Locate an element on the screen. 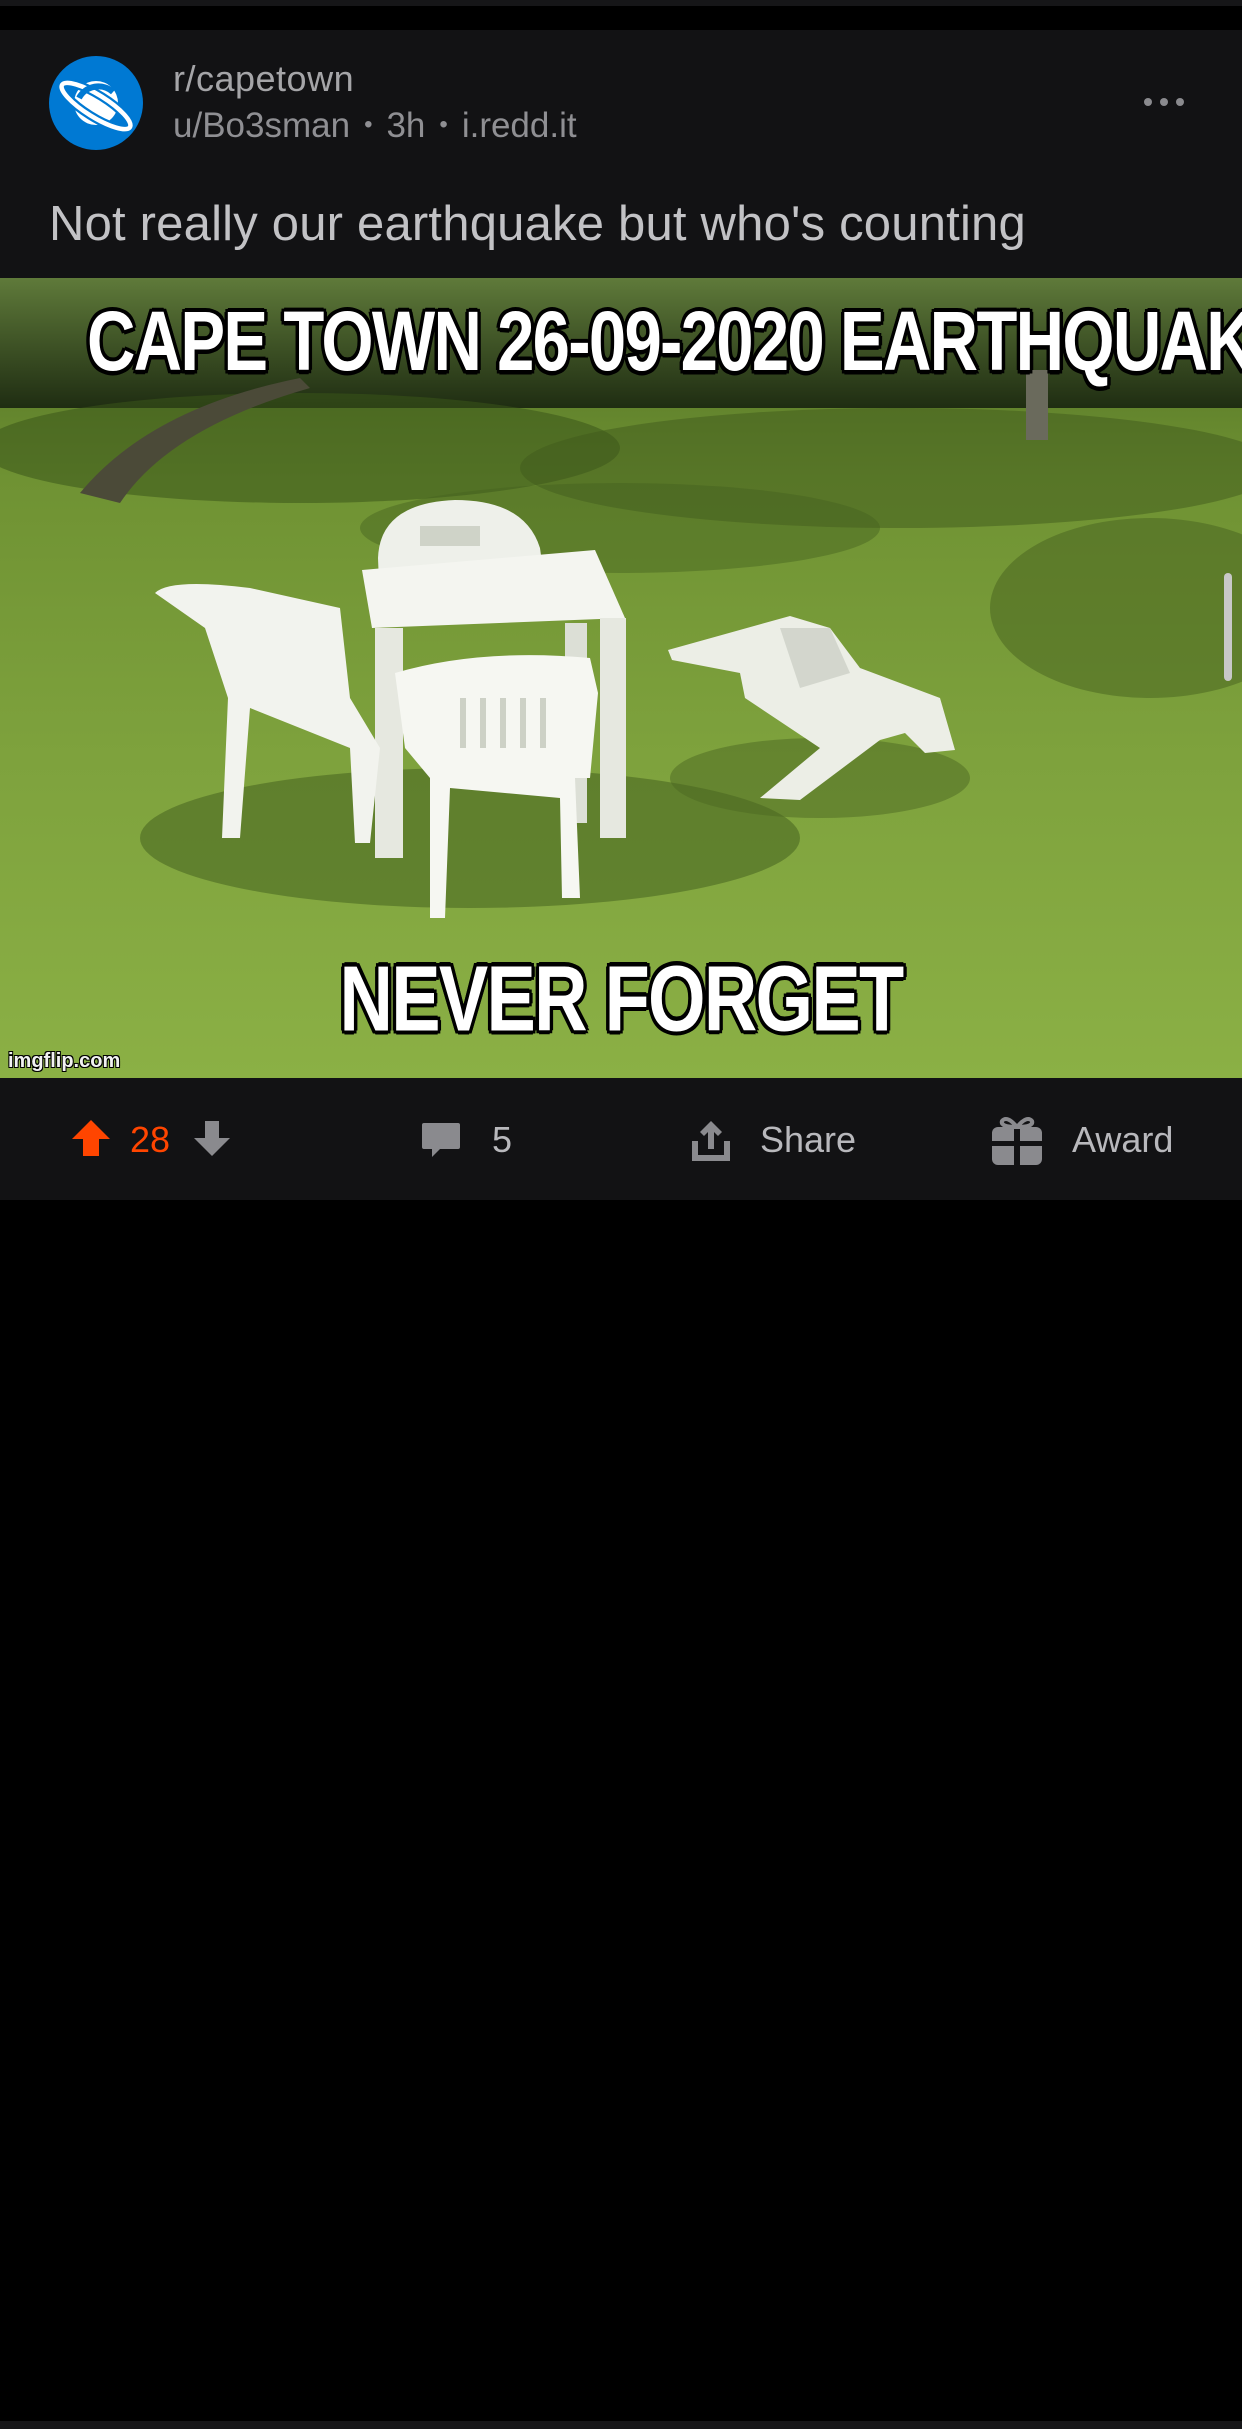 This screenshot has height=2429, width=1242. meme-bottom-caption: NEVER FORGET is located at coordinates (622, 999).